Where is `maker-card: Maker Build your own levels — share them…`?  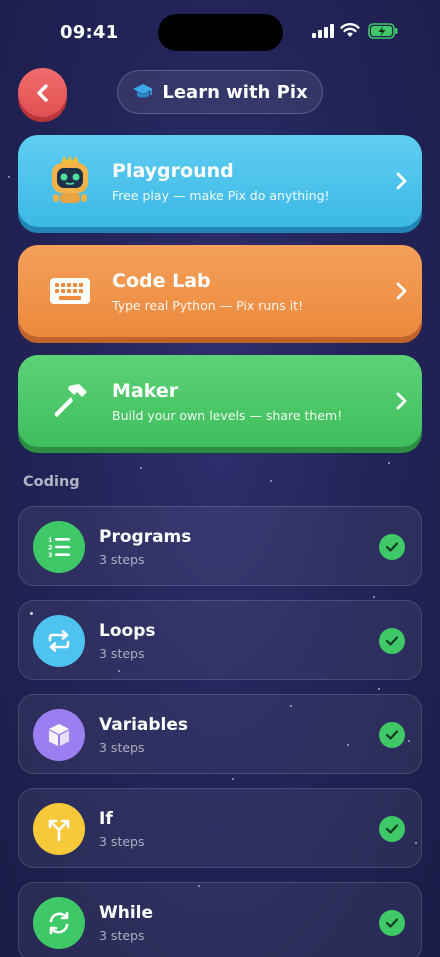
maker-card: Maker Build your own levels — share them… is located at coordinates (220, 401).